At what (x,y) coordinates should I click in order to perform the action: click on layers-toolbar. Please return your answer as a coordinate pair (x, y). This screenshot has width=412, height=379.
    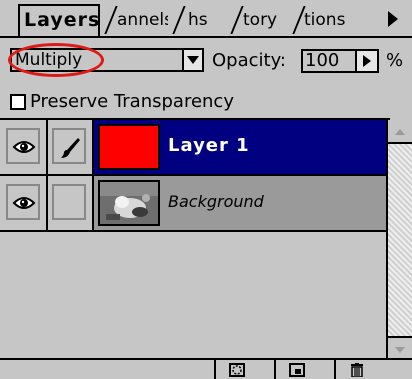
    Looking at the image, I should click on (206, 368).